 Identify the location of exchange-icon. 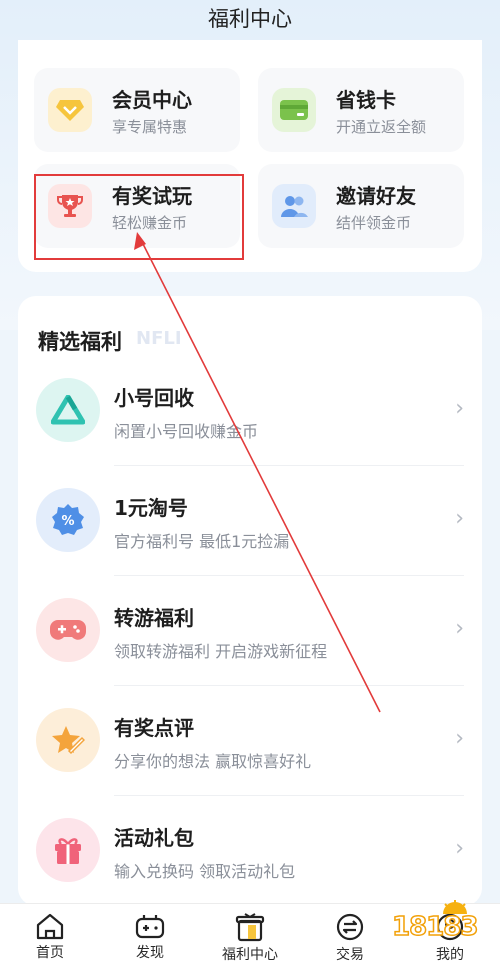
(350, 927).